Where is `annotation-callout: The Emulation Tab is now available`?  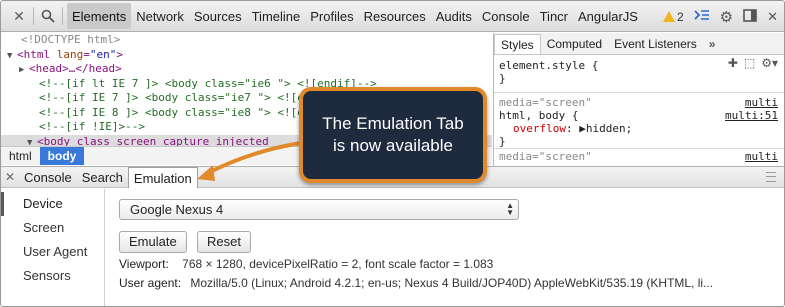 annotation-callout: The Emulation Tab is now available is located at coordinates (393, 135).